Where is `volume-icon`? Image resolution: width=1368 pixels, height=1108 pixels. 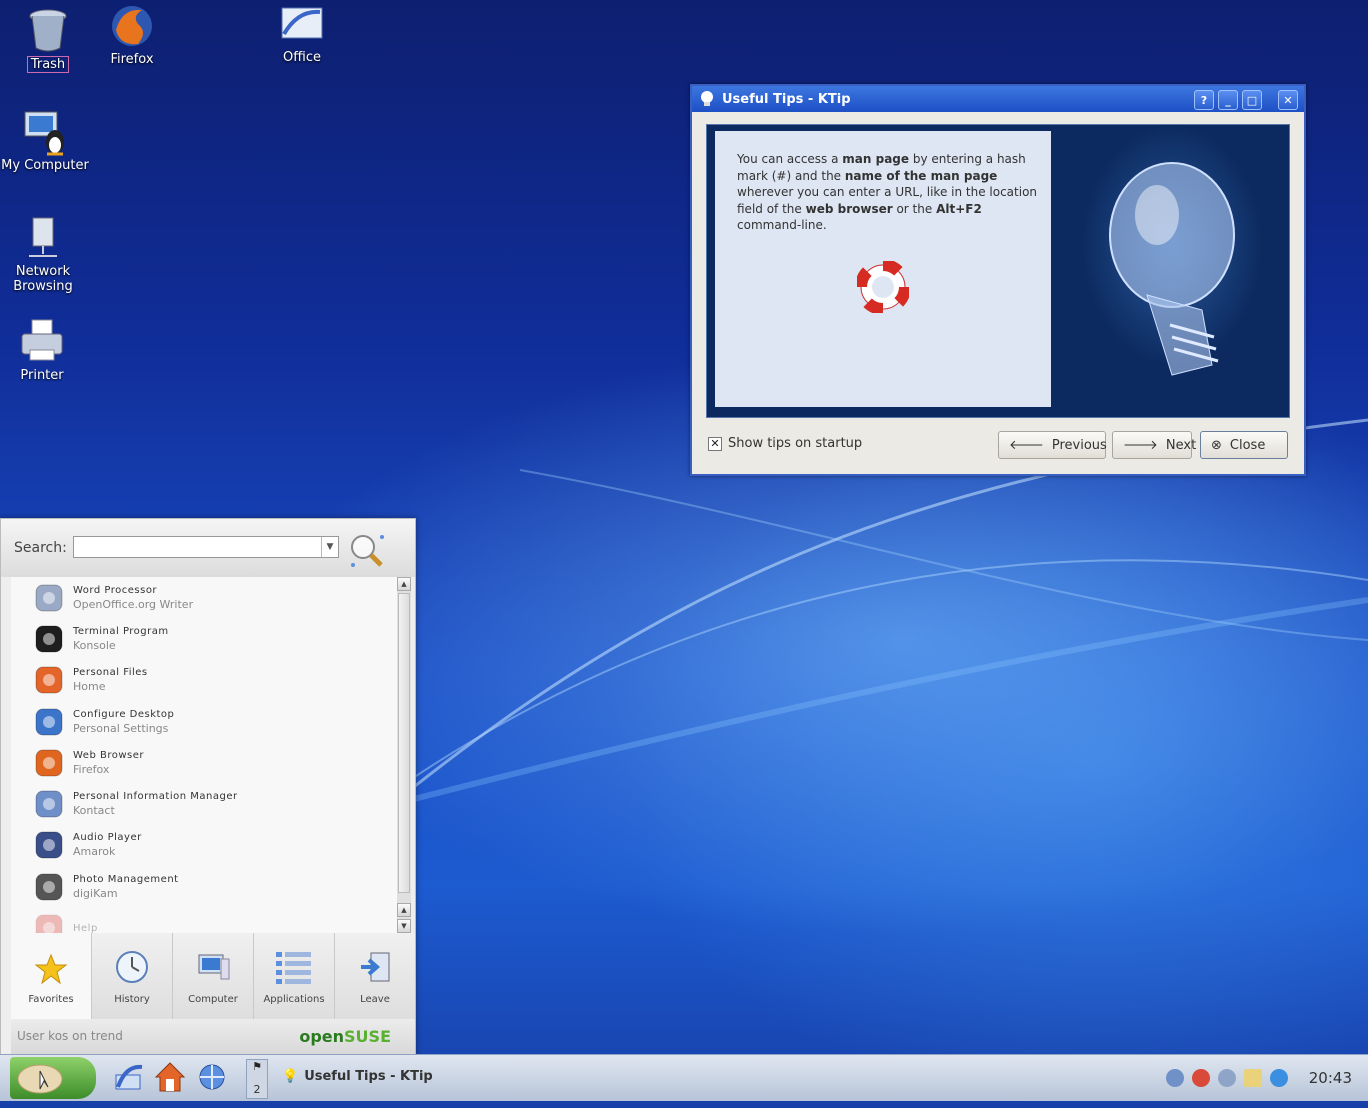
volume-icon is located at coordinates (1175, 1078).